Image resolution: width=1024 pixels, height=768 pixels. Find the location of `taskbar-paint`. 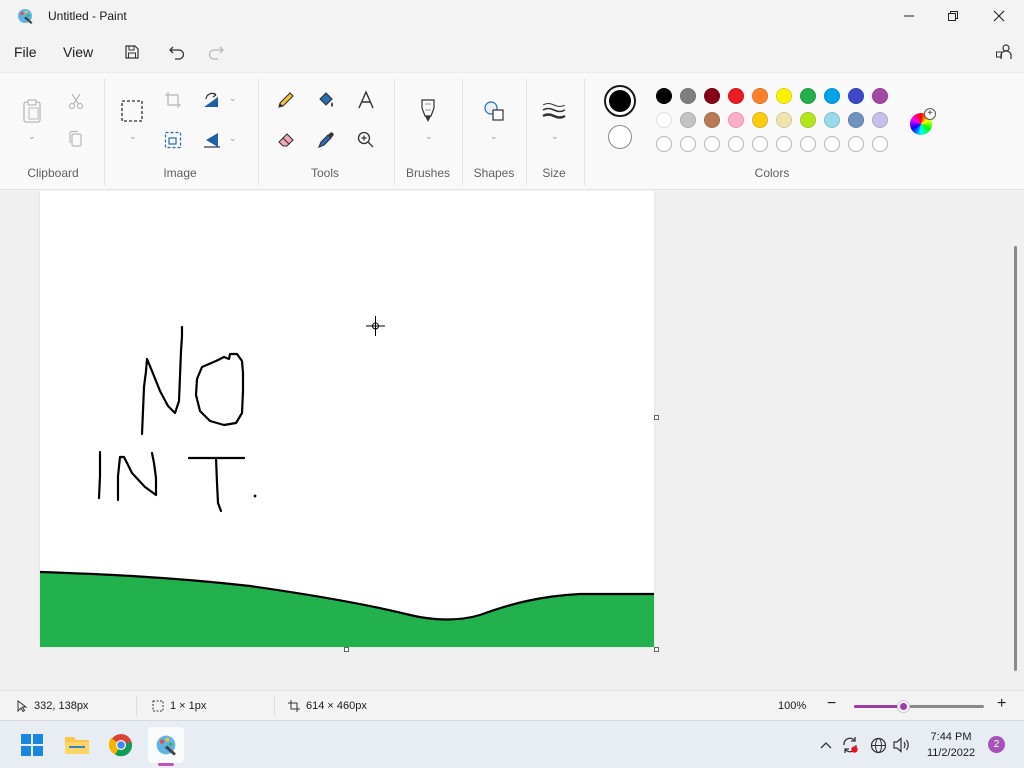

taskbar-paint is located at coordinates (166, 745).